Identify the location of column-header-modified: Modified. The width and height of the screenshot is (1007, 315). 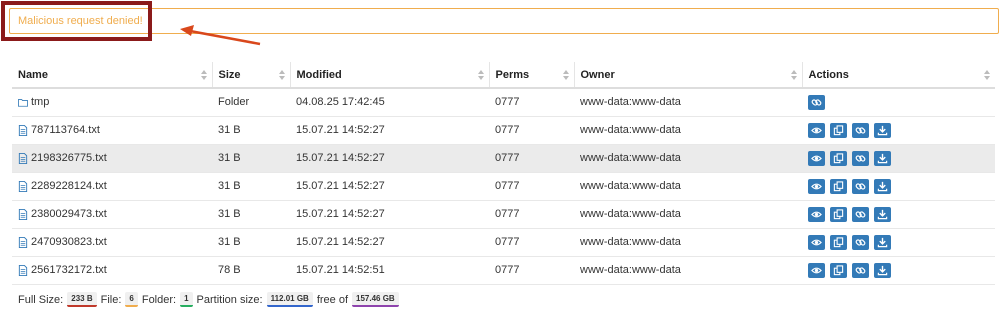
(390, 75).